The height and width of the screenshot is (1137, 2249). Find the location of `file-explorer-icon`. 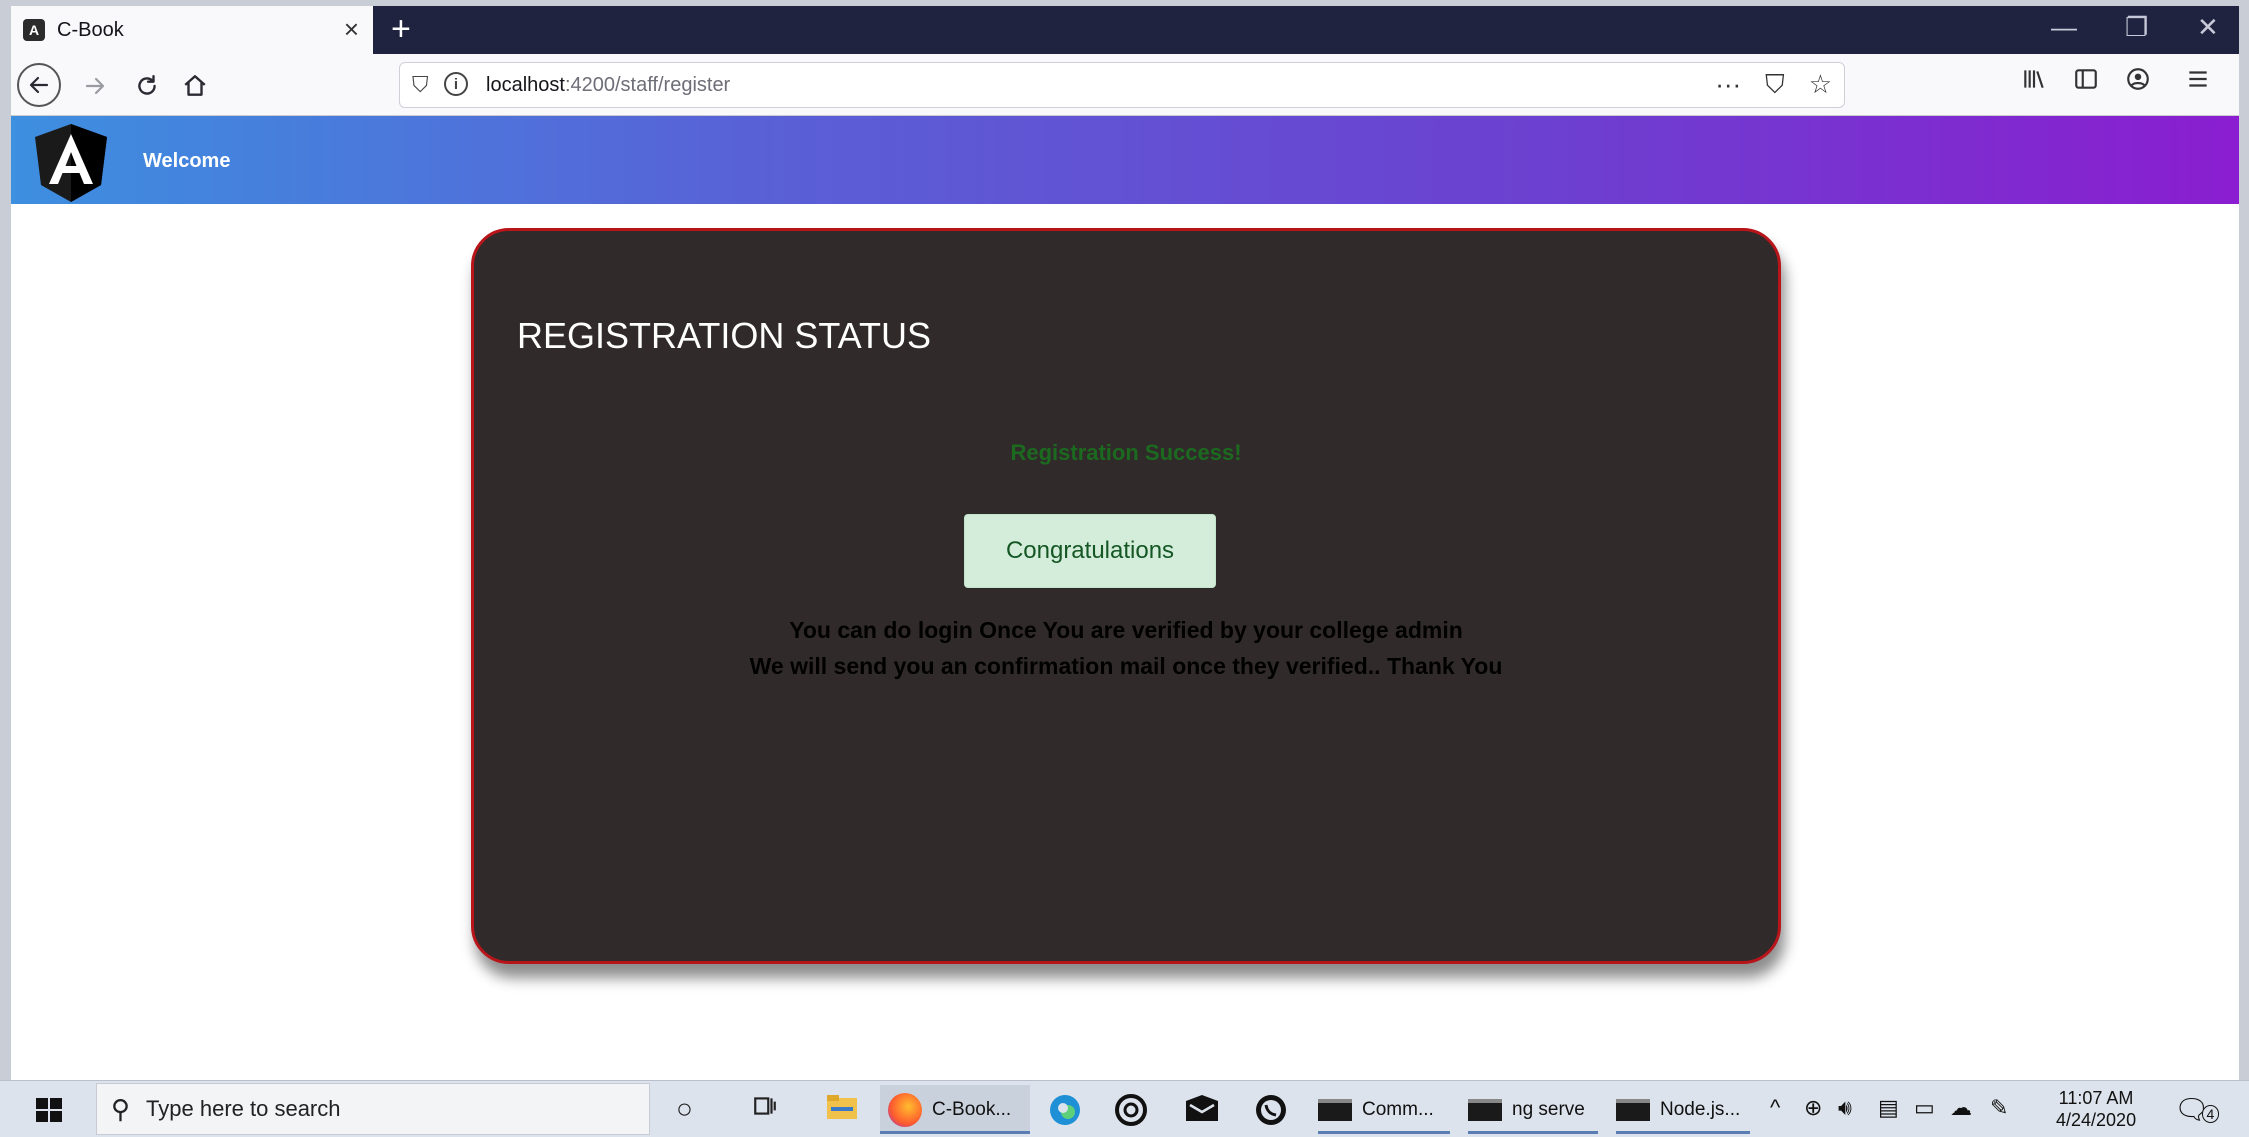

file-explorer-icon is located at coordinates (842, 1110).